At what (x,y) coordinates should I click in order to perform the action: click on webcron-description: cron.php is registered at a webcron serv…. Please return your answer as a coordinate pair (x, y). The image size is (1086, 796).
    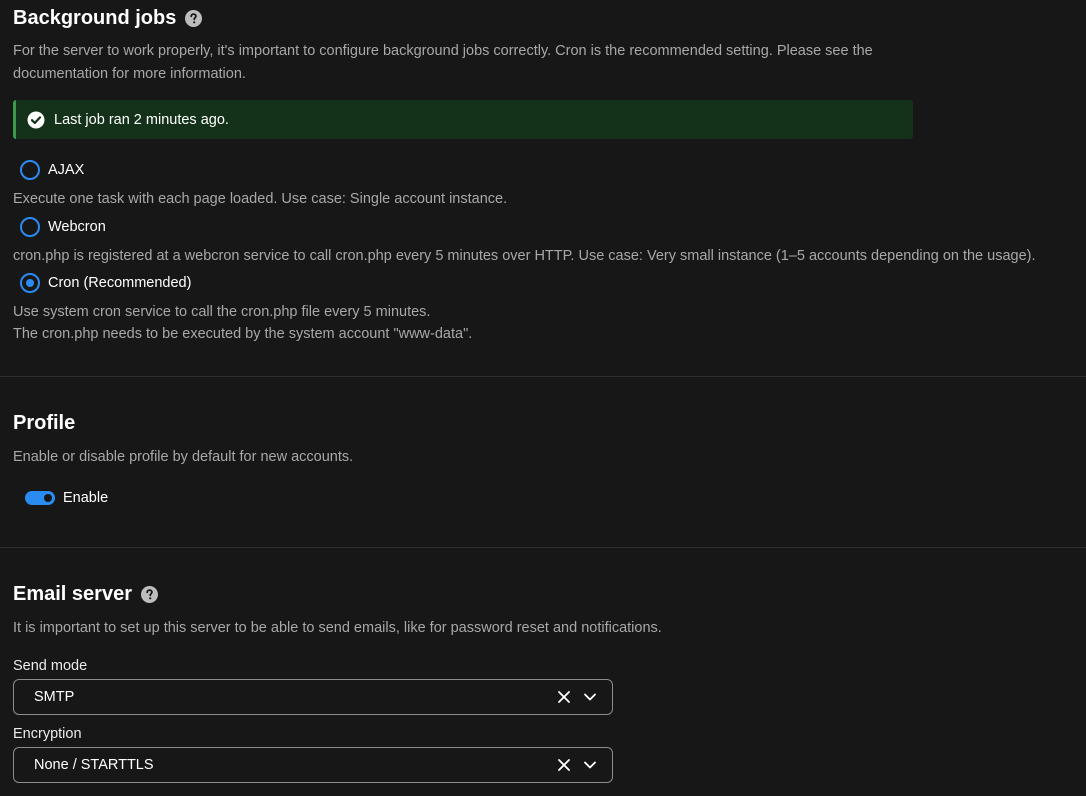
    Looking at the image, I should click on (524, 256).